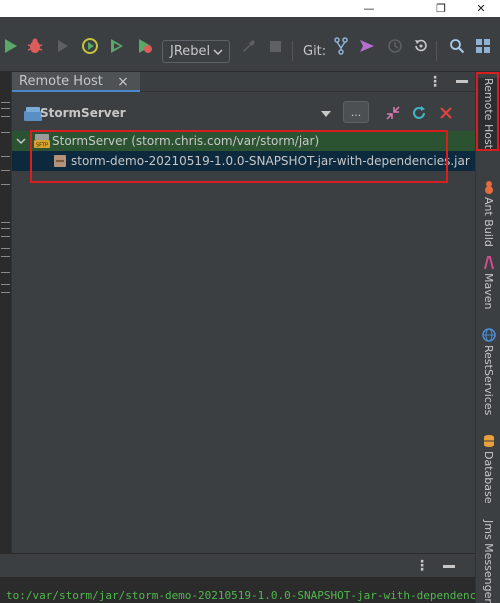 Image resolution: width=500 pixels, height=603 pixels. What do you see at coordinates (237, 565) in the screenshot?
I see `bottom-panel-header: ⋮` at bounding box center [237, 565].